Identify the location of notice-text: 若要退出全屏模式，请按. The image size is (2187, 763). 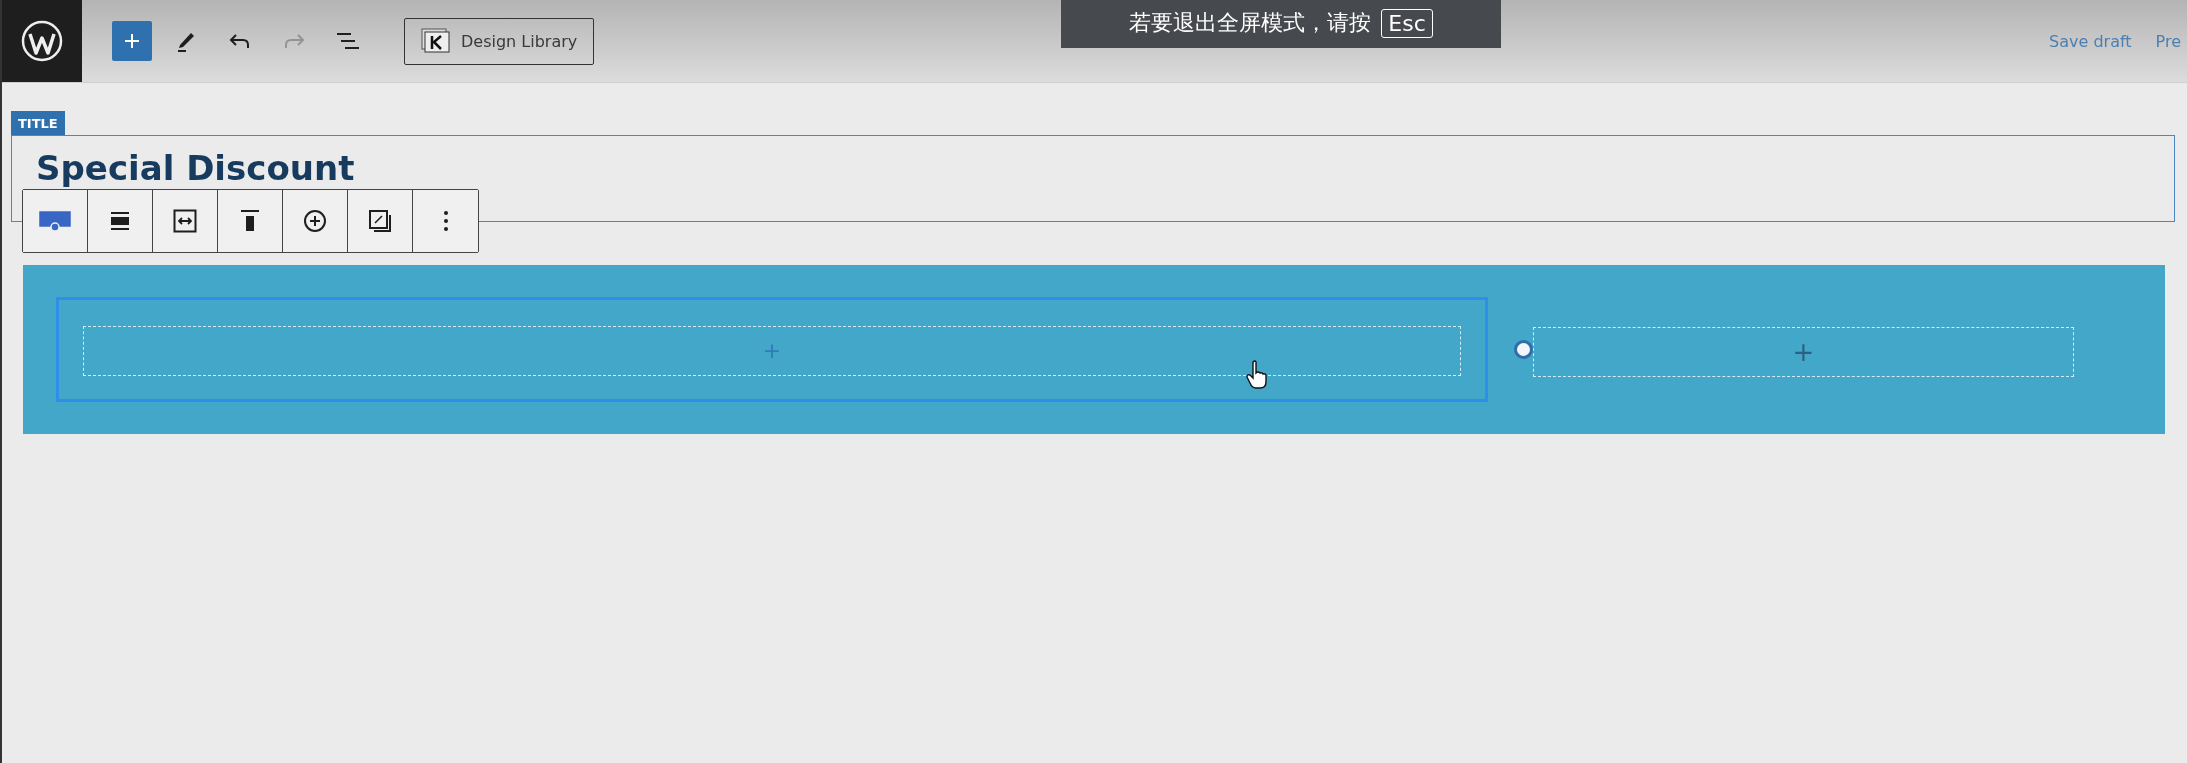
(1250, 23).